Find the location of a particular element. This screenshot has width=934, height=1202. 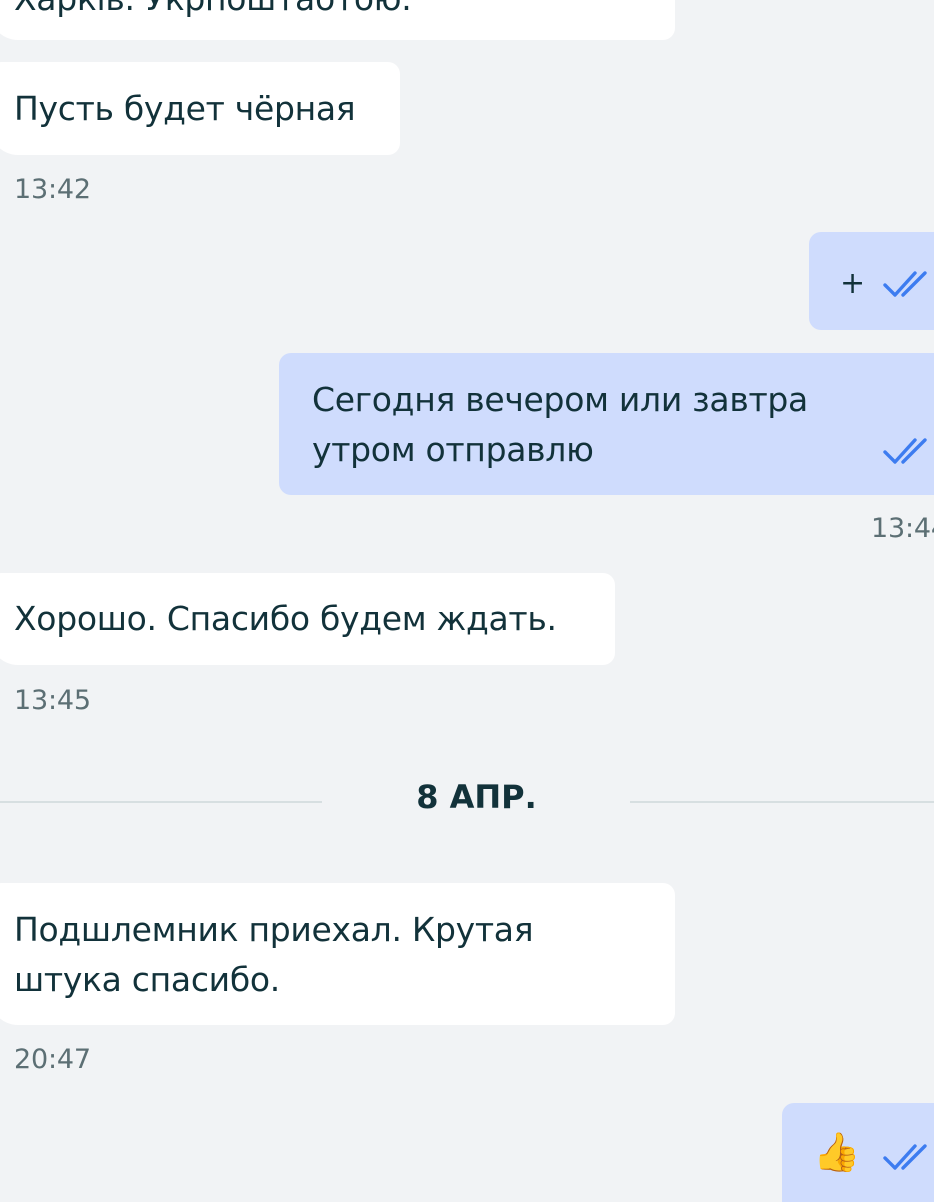

message-text: Пусть будет чёрная is located at coordinates (185, 108).